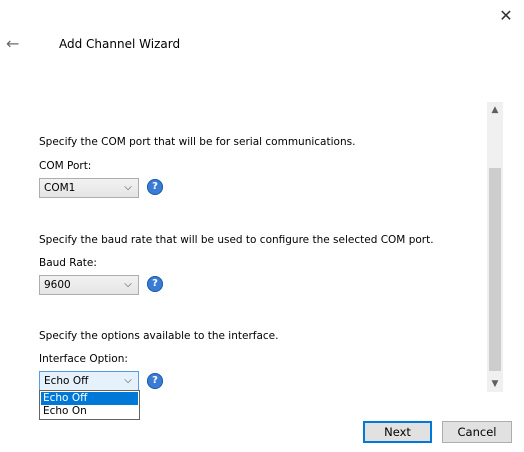  I want to click on scrollbar-thumb, so click(495, 269).